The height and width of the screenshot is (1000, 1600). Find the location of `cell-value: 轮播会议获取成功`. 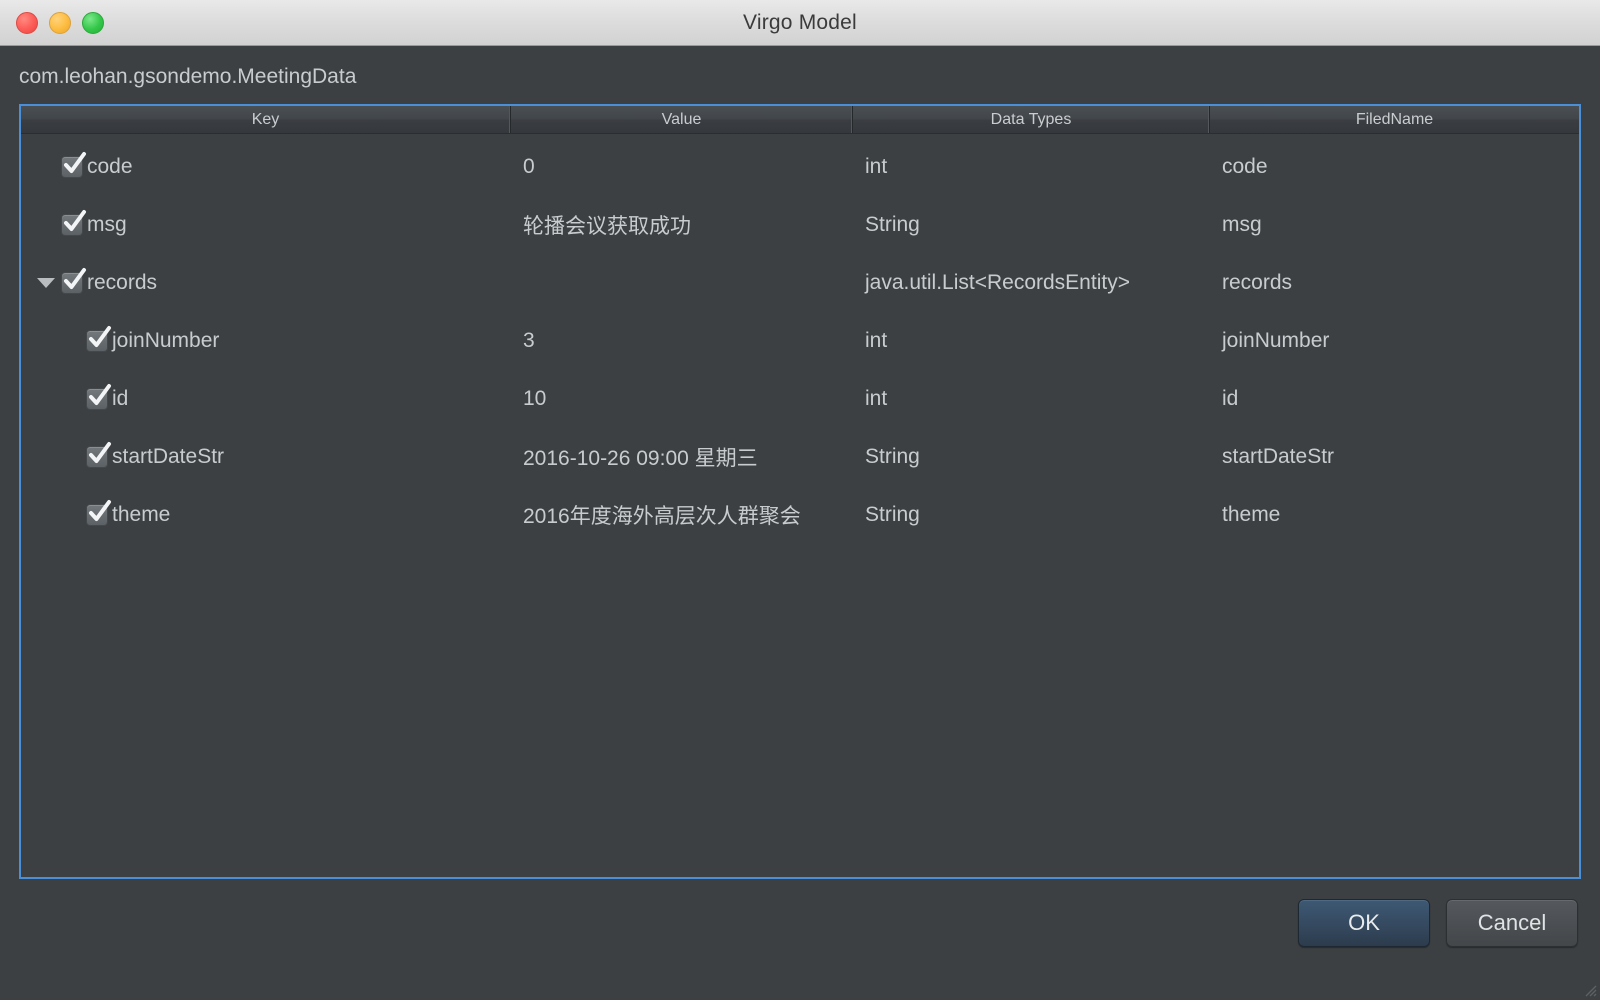

cell-value: 轮播会议获取成功 is located at coordinates (607, 226).